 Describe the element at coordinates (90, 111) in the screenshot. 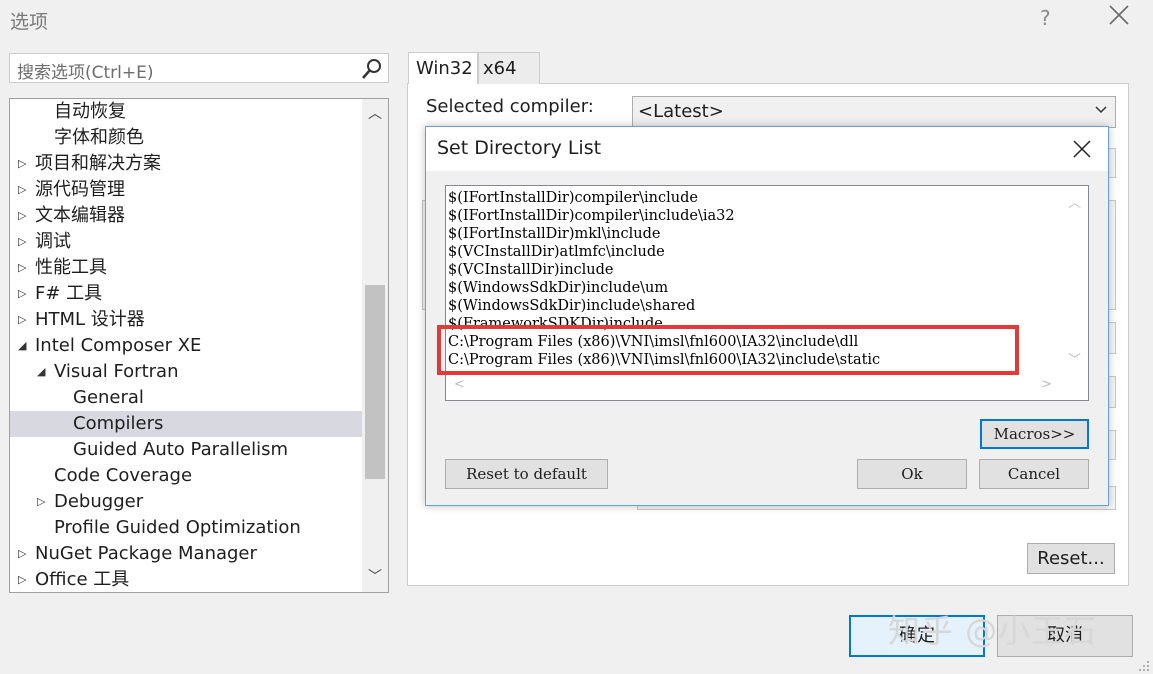

I see `tree-item-label: 自动恢复` at that location.